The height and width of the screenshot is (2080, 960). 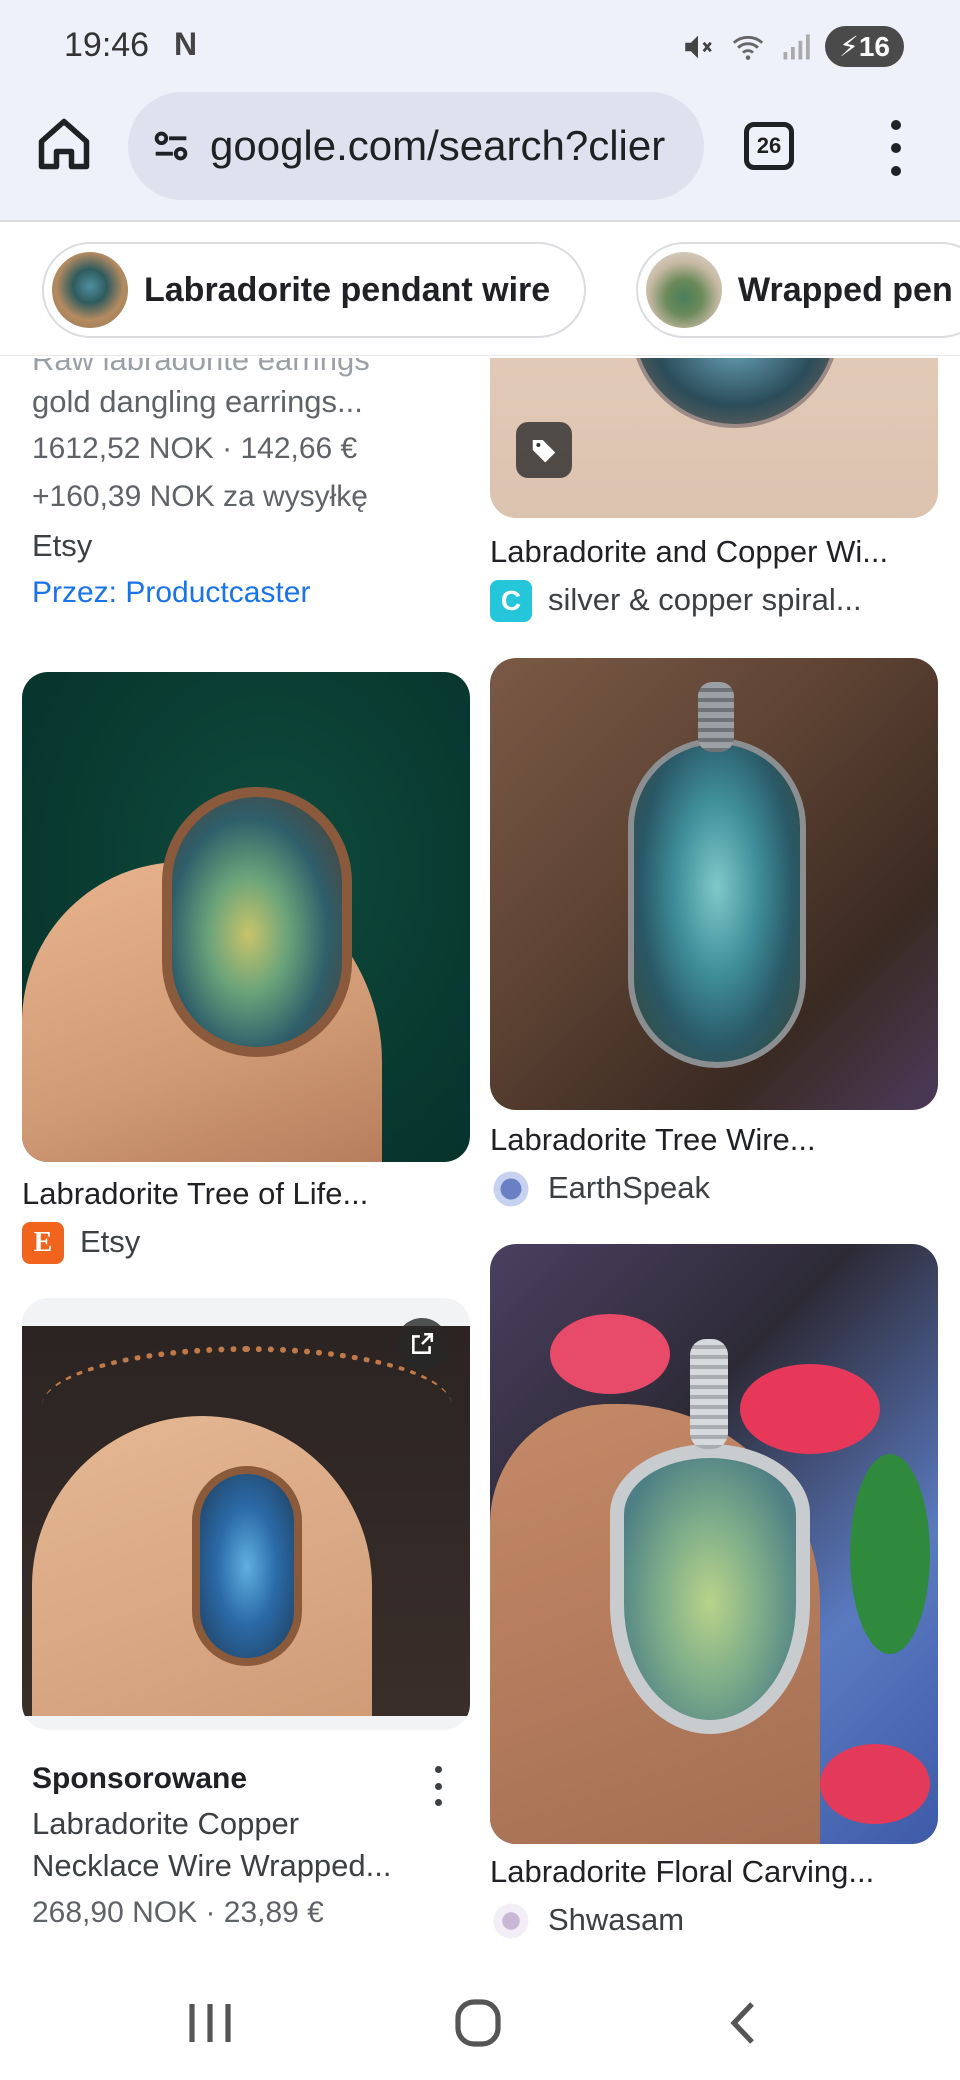 I want to click on shwasam-favicon-icon, so click(x=511, y=1921).